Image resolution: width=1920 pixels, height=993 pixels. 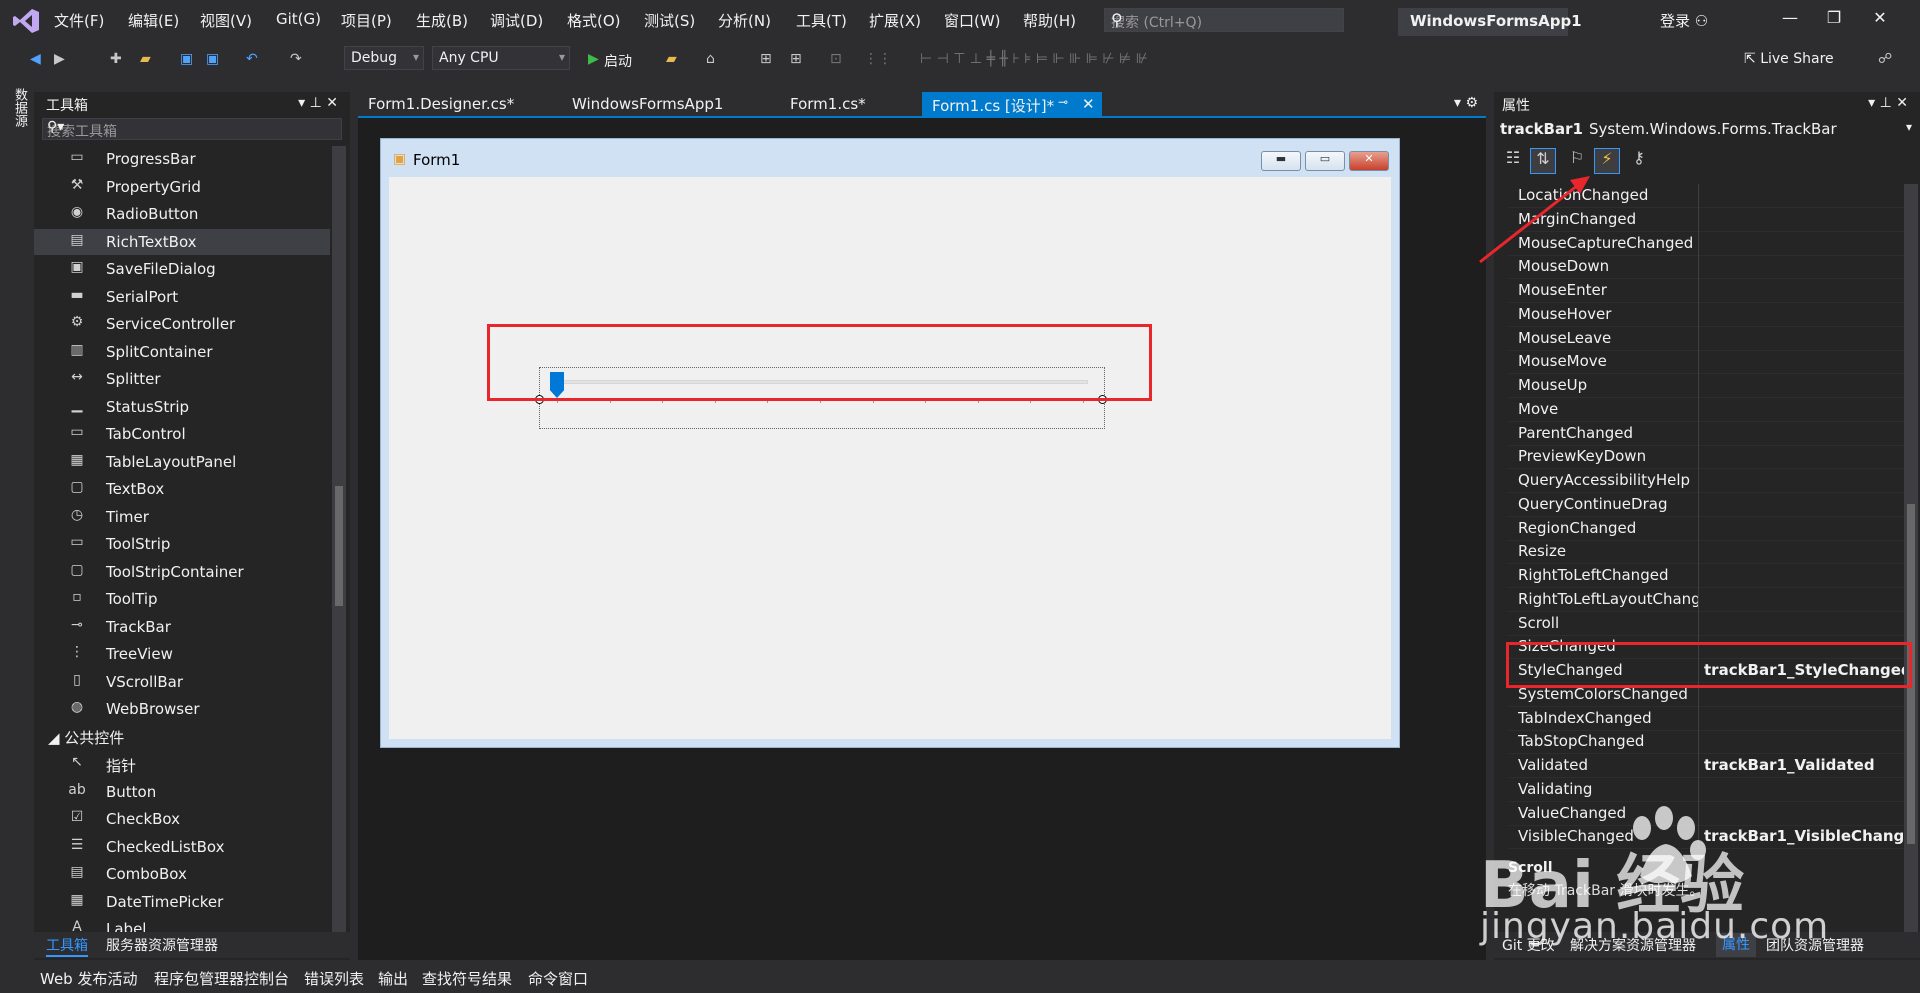 I want to click on event-row: MouseMove, so click(x=1706, y=362).